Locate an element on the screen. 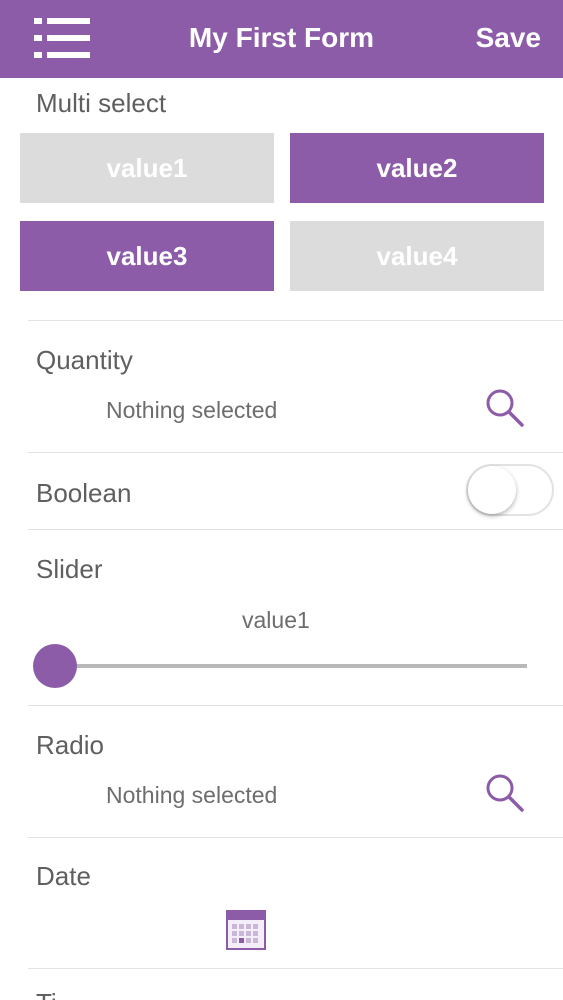 The width and height of the screenshot is (563, 1000). quantity-label: Quantity is located at coordinates (84, 360).